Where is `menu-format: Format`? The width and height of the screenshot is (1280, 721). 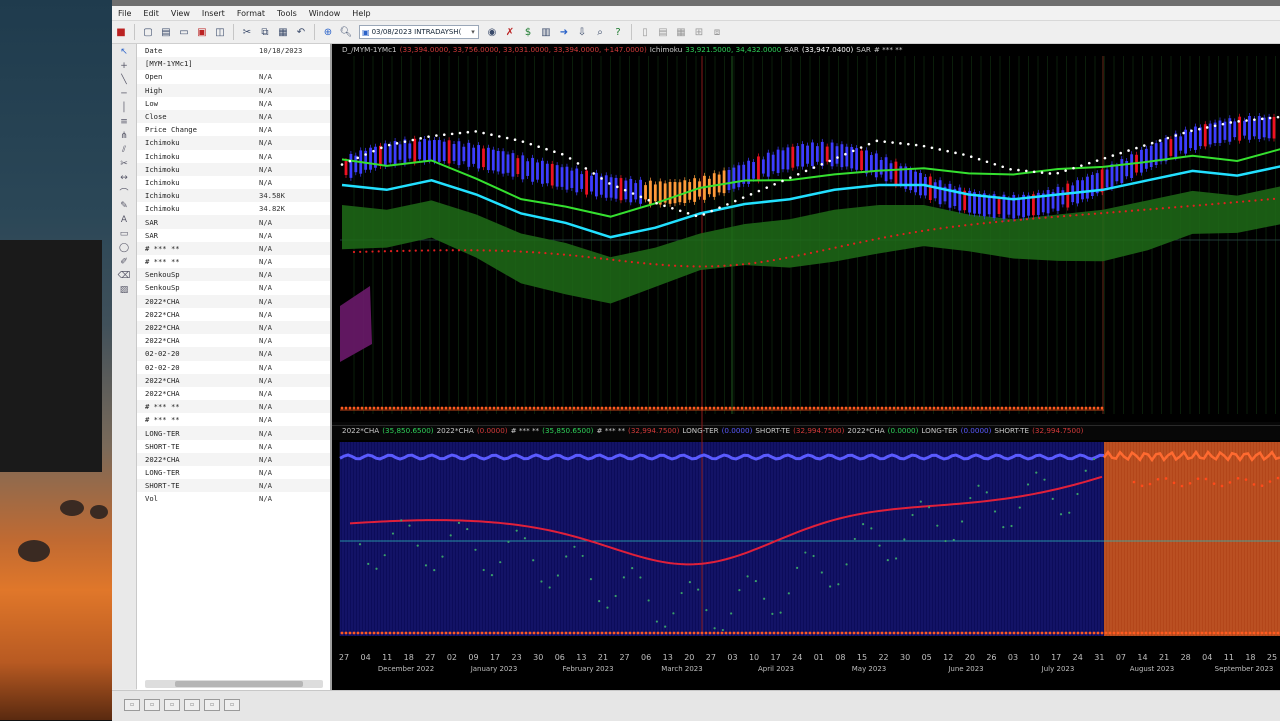
menu-format: Format is located at coordinates (251, 13).